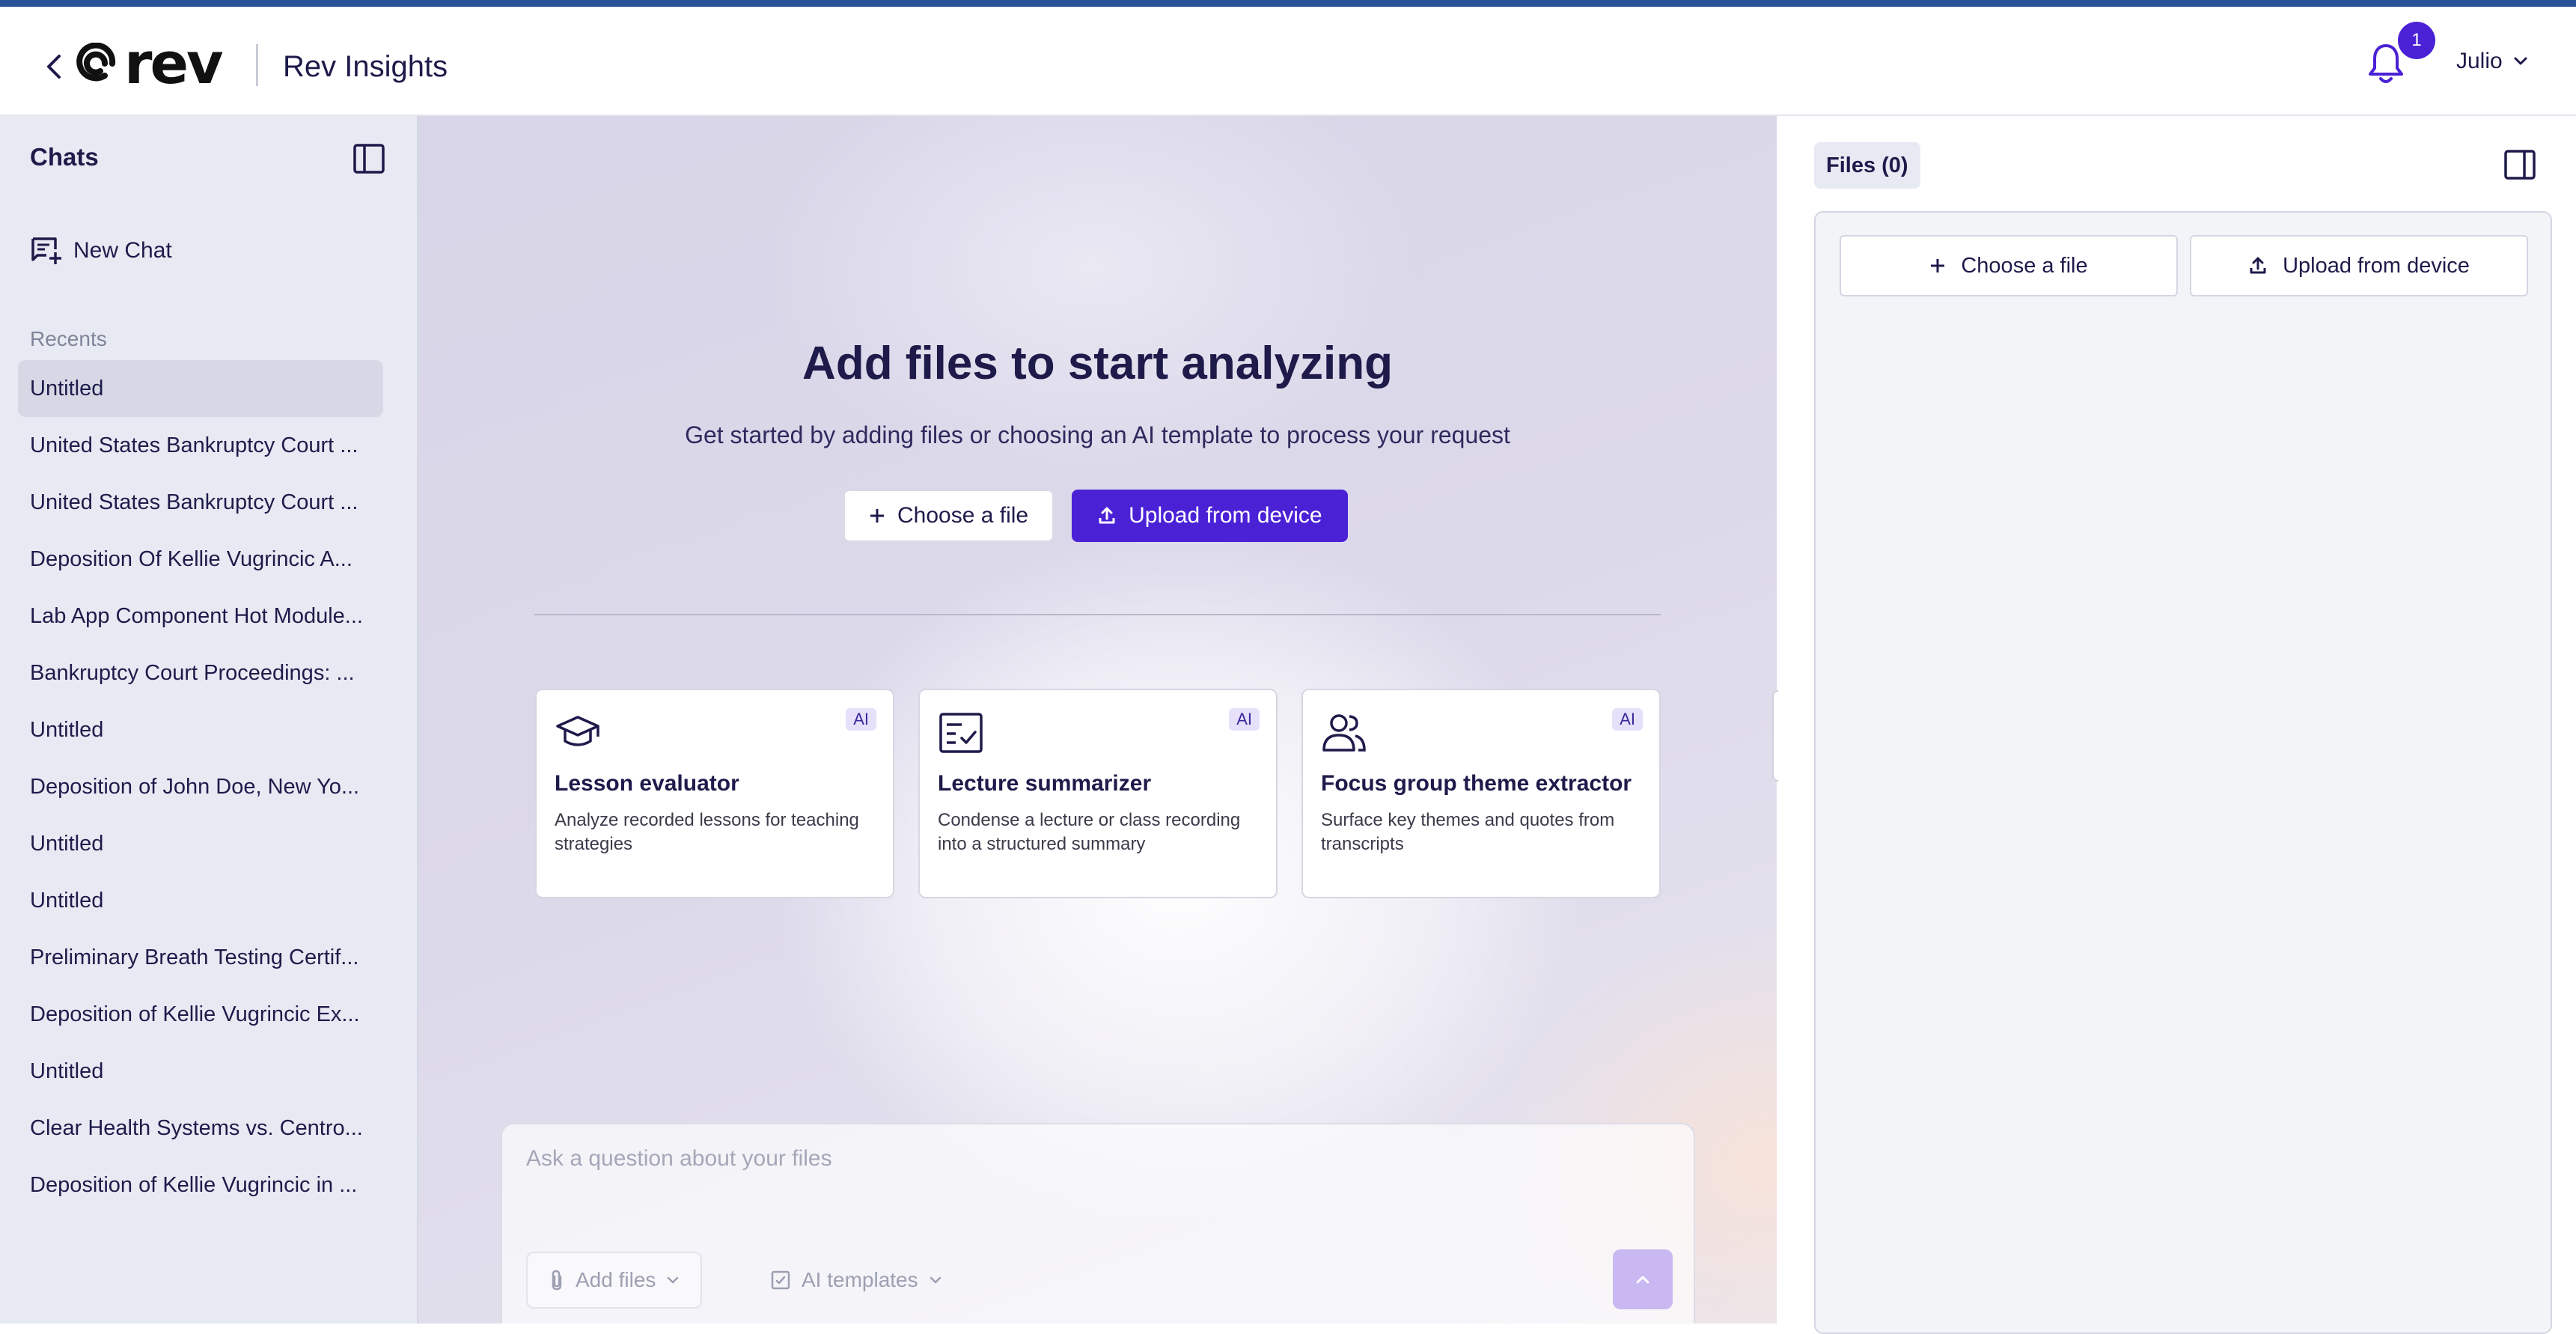 The height and width of the screenshot is (1334, 2576). What do you see at coordinates (257, 65) in the screenshot?
I see `header-divider` at bounding box center [257, 65].